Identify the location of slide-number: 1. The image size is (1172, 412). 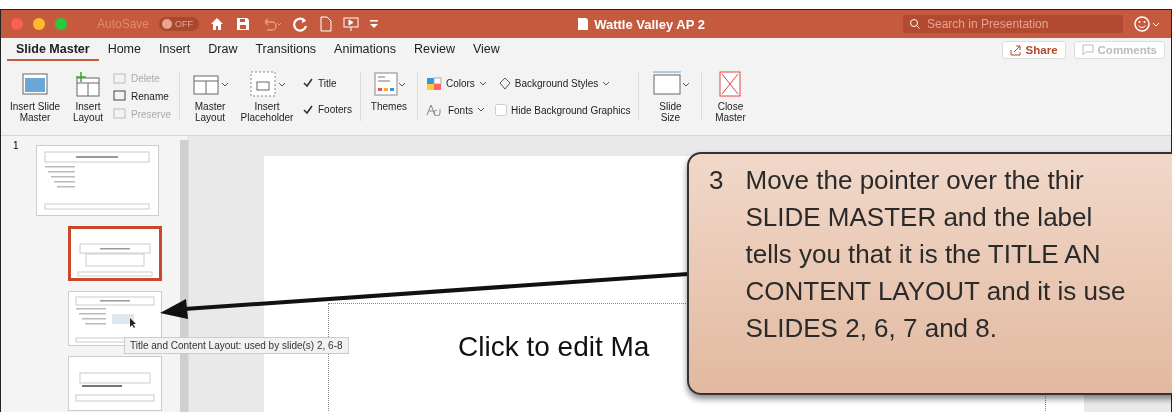
(16, 145).